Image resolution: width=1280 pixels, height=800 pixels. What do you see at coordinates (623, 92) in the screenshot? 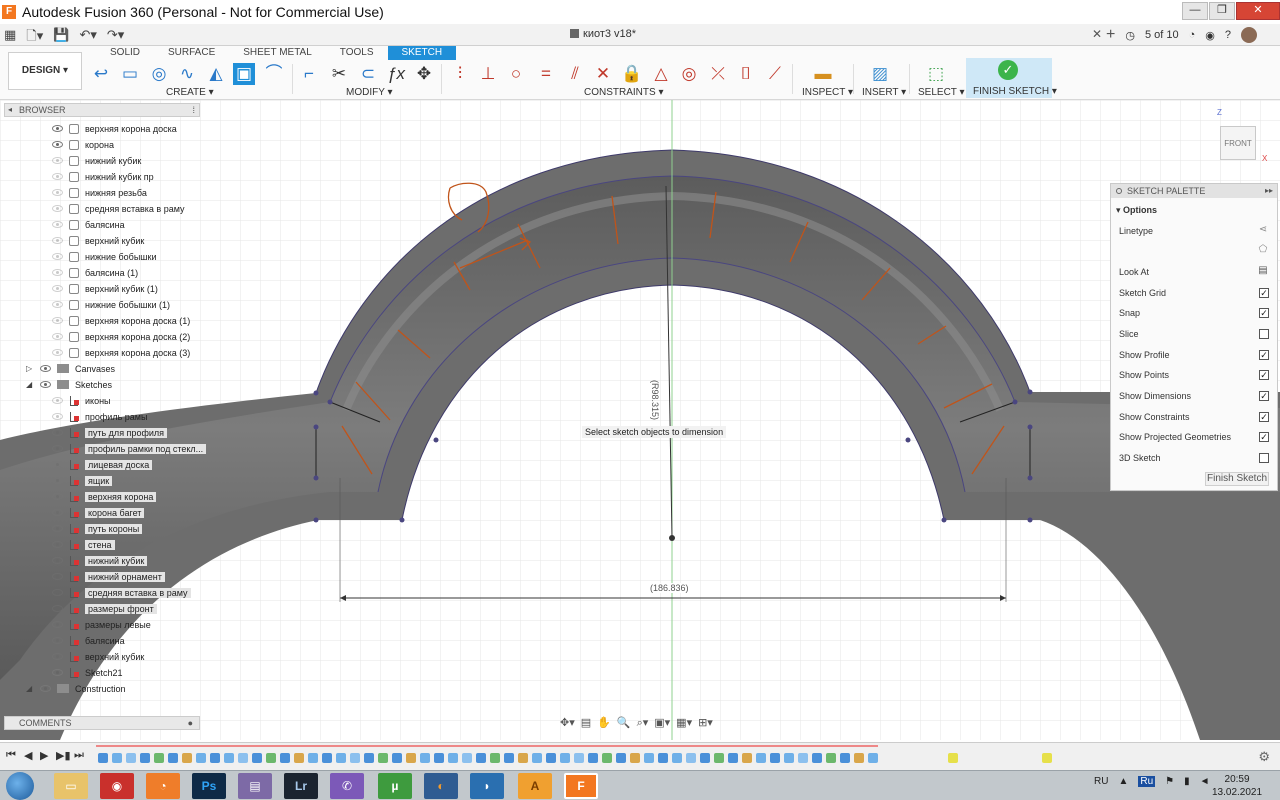
I see `constraints-menu: CONSTRAINTS ▾` at bounding box center [623, 92].